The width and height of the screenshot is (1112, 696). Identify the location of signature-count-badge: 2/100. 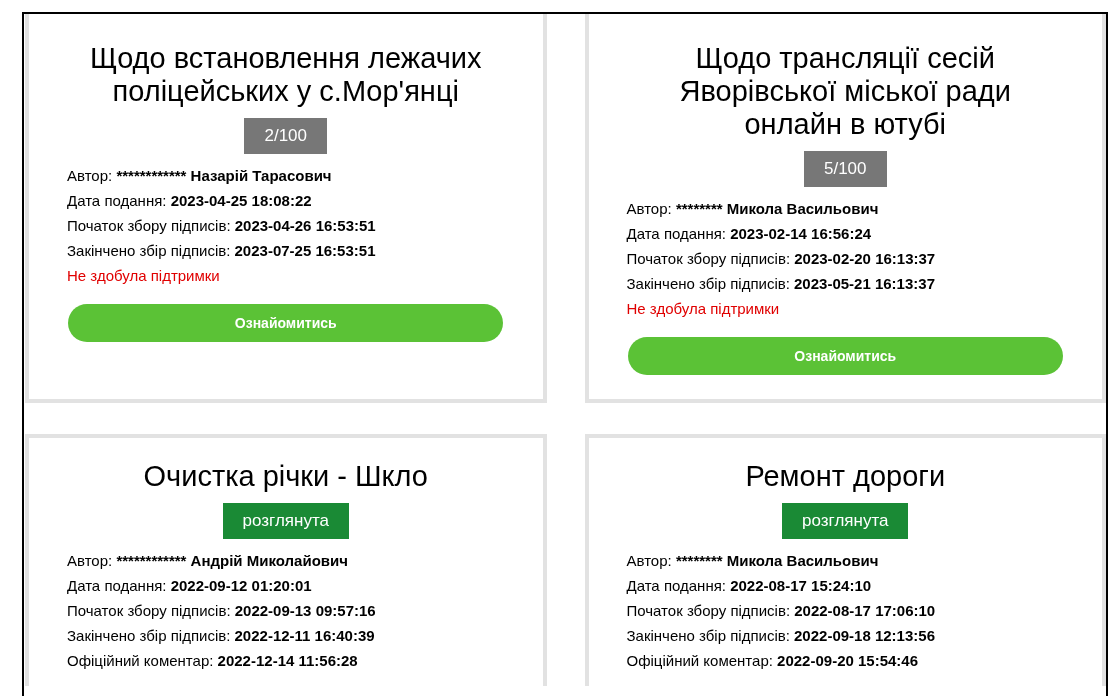
(285, 136).